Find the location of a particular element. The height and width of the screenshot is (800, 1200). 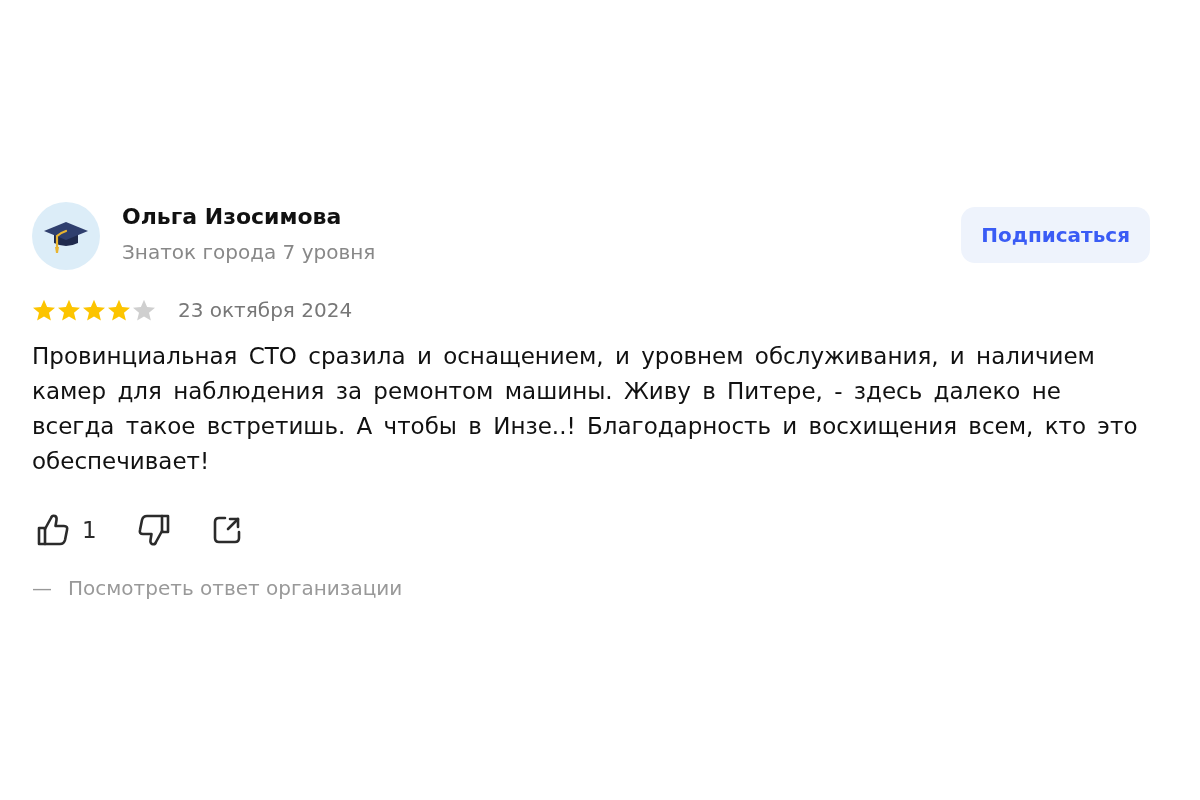

review-date: 23 октября 2024 is located at coordinates (265, 310).